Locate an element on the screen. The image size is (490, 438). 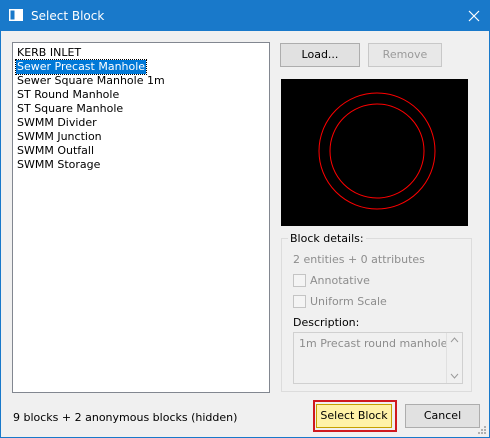
list-item-selected: Sewer Precast Manhole is located at coordinates (81, 67).